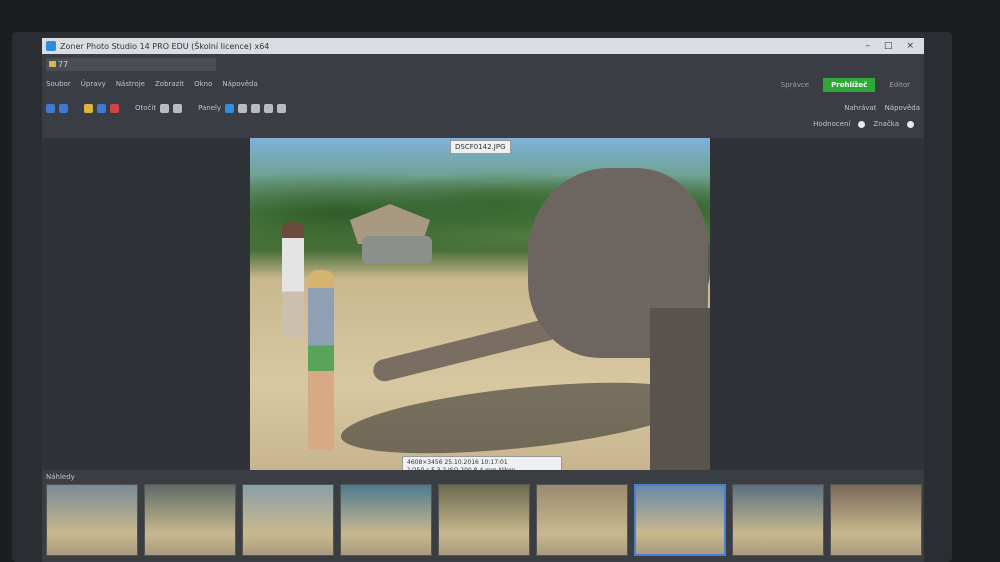 The height and width of the screenshot is (562, 1000). Describe the element at coordinates (93, 84) in the screenshot. I see `menu-item: Úpravy` at that location.